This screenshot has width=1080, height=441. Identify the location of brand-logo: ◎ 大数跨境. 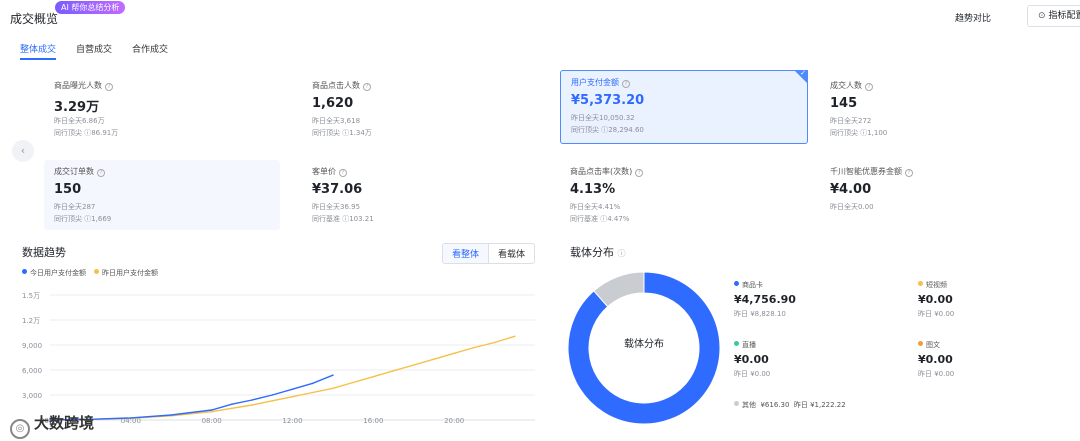
(52, 425).